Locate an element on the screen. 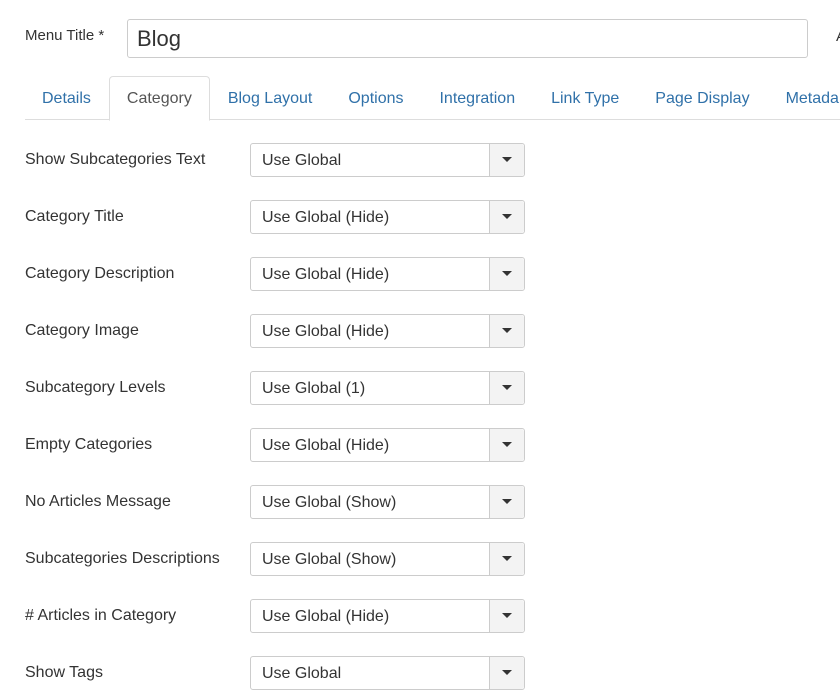  field-subcategory-levels: Subcategory Levels Use Global (1) is located at coordinates (420, 389).